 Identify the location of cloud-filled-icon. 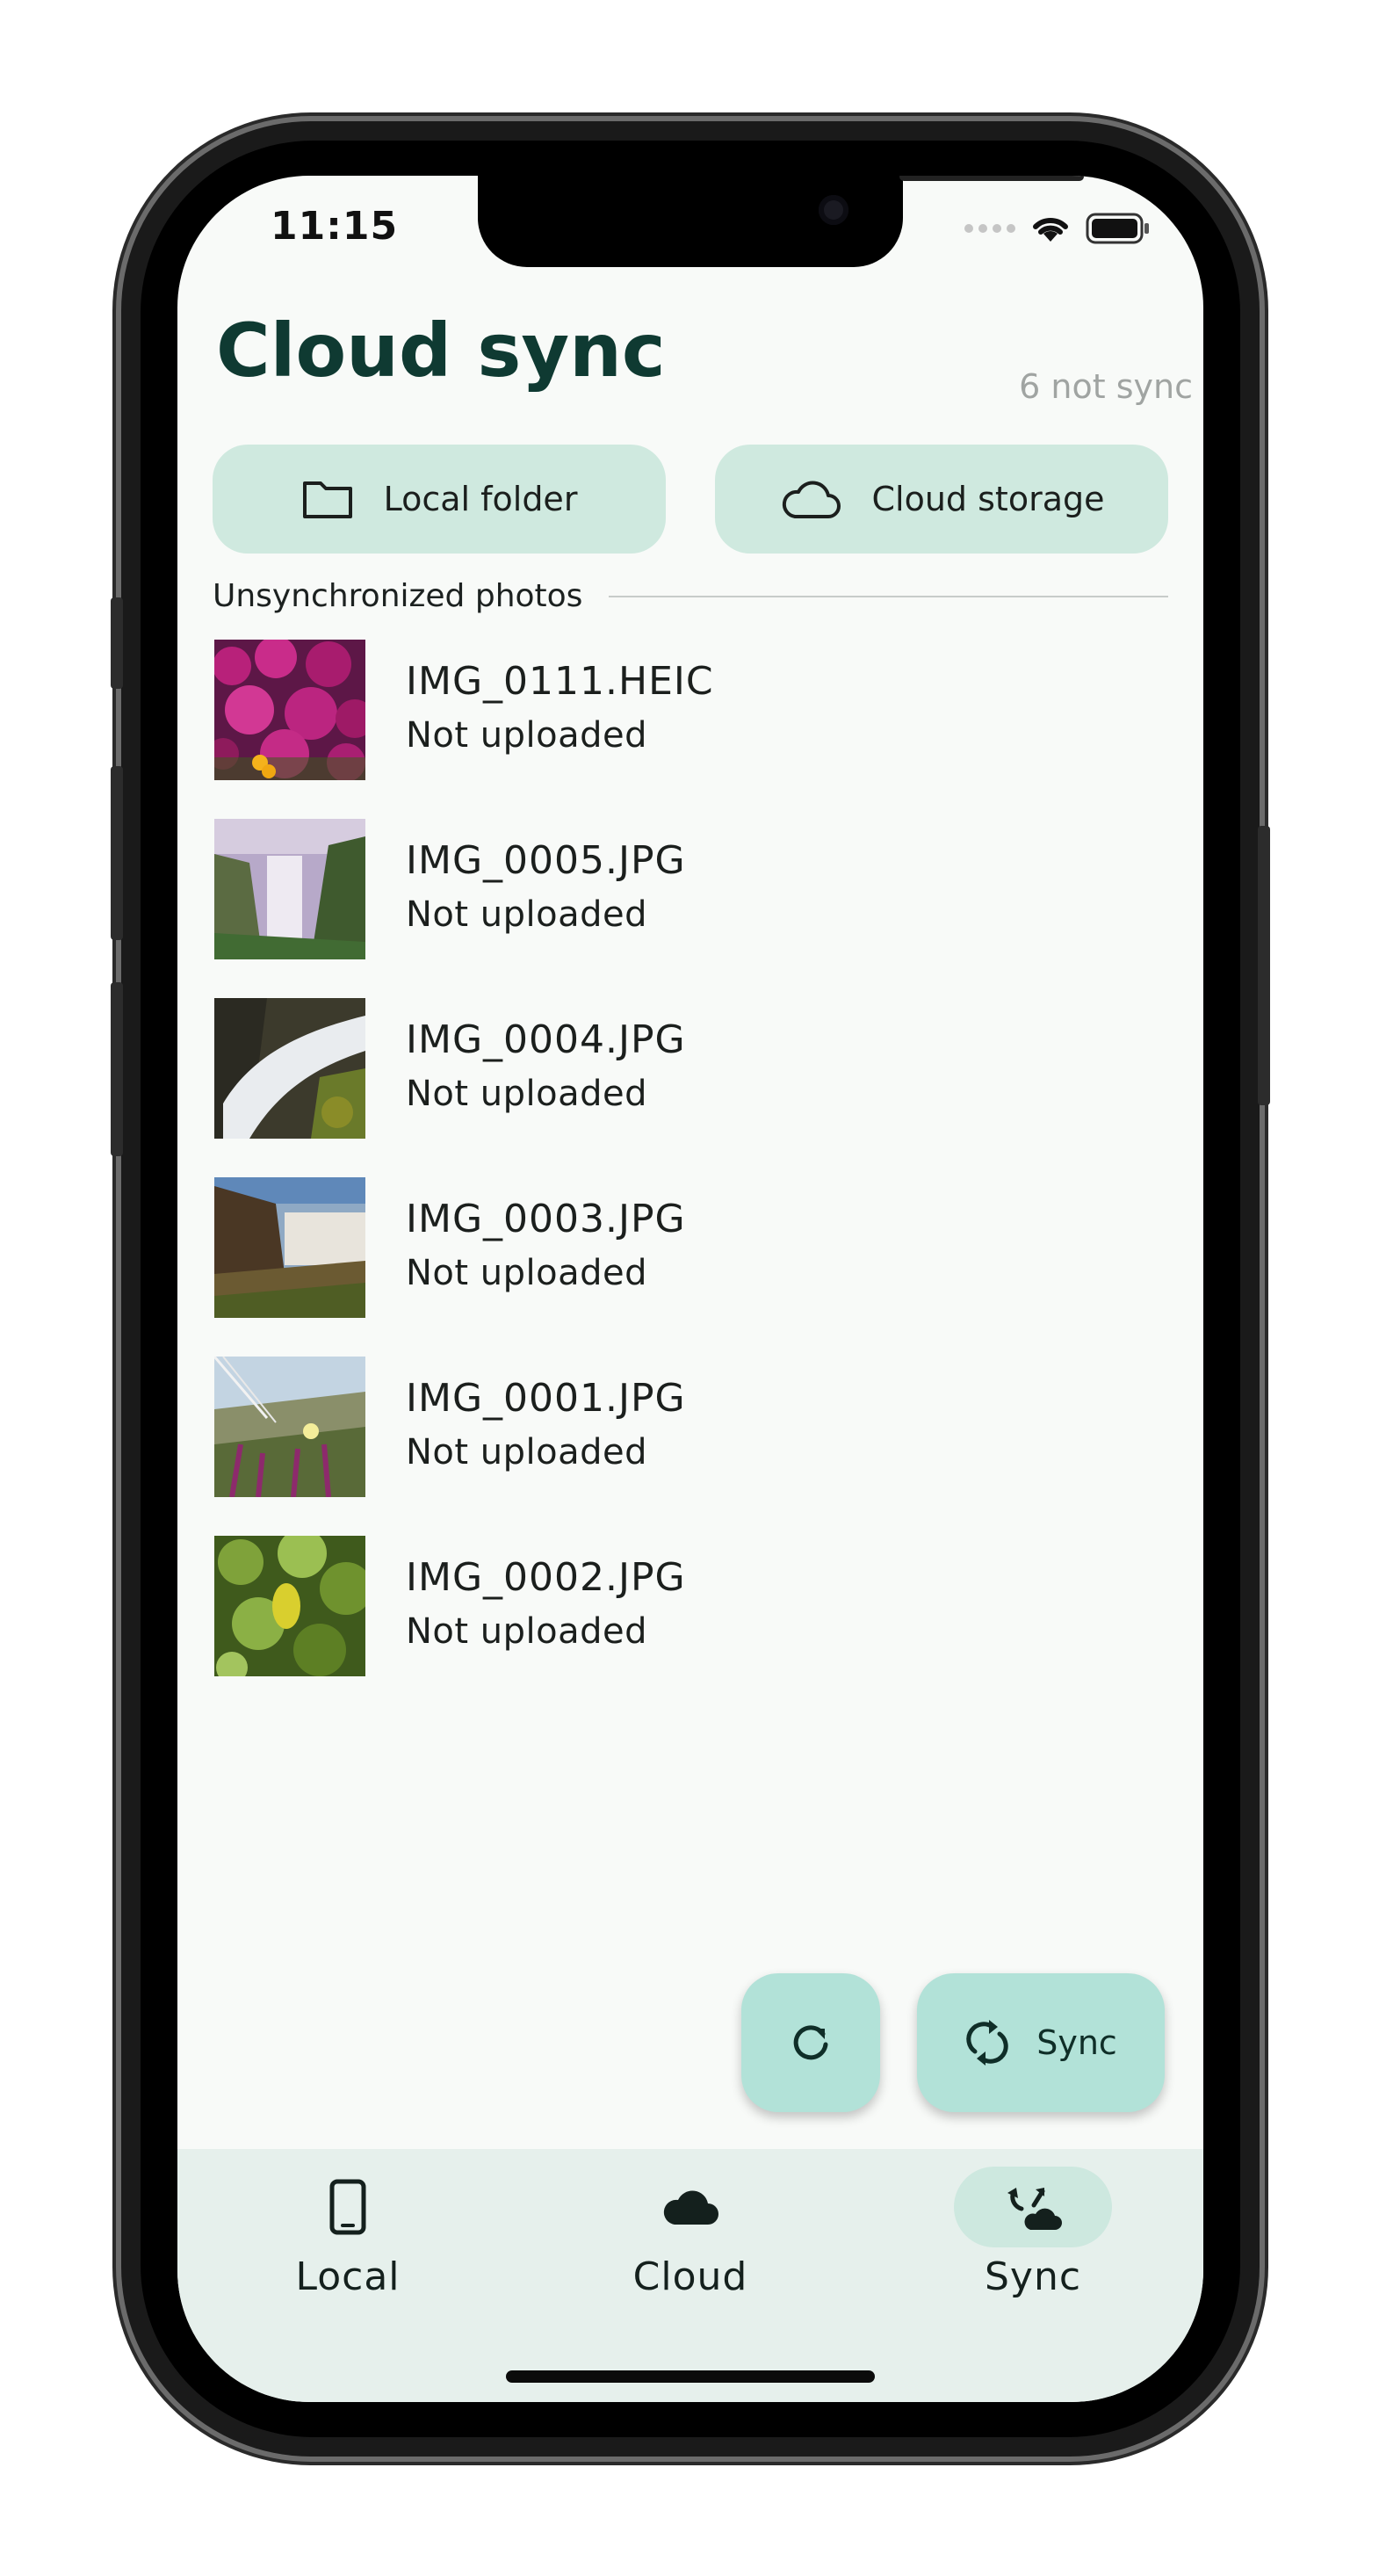
(690, 2207).